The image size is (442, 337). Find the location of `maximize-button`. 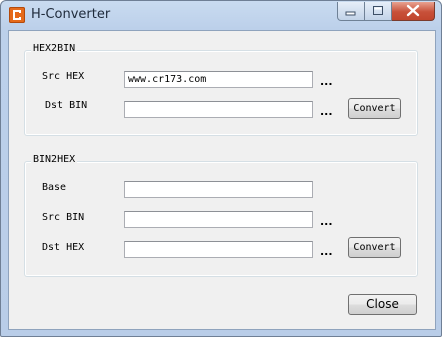

maximize-button is located at coordinates (378, 11).